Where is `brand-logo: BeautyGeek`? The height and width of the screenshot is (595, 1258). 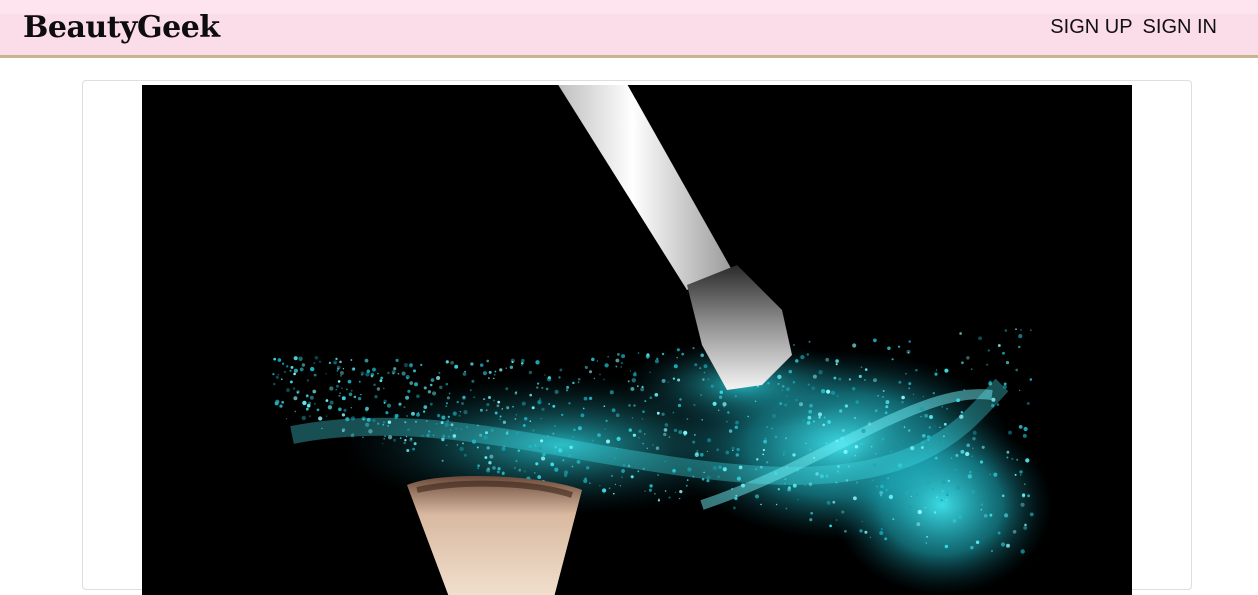 brand-logo: BeautyGeek is located at coordinates (121, 28).